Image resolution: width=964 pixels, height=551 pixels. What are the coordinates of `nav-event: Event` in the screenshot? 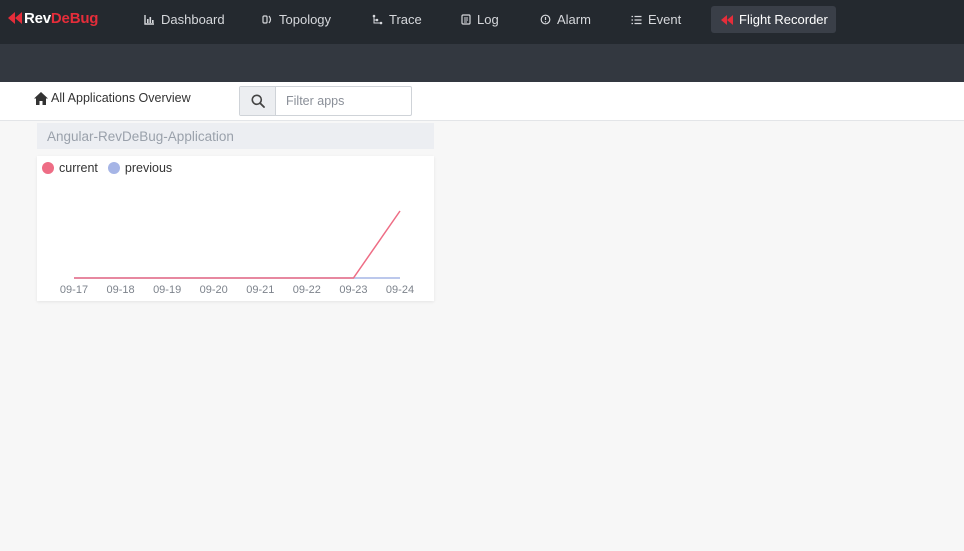 It's located at (656, 19).